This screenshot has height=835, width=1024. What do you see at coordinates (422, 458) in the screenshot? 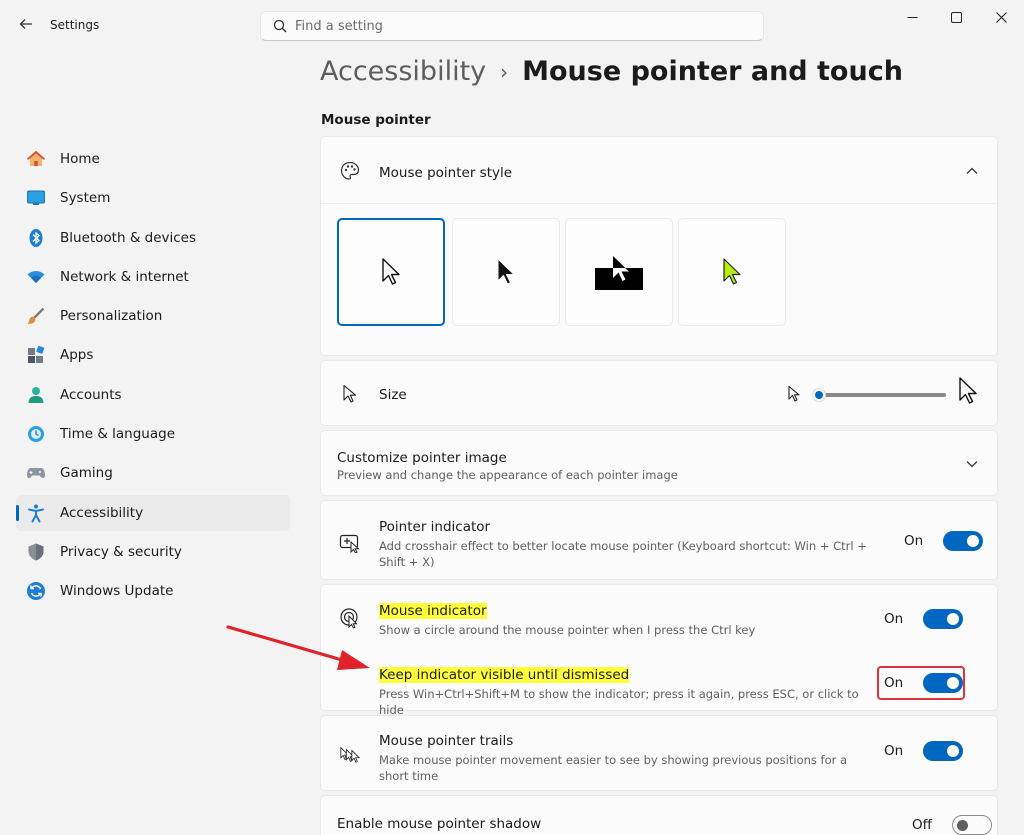
I see `customize-title: Customize pointer image` at bounding box center [422, 458].